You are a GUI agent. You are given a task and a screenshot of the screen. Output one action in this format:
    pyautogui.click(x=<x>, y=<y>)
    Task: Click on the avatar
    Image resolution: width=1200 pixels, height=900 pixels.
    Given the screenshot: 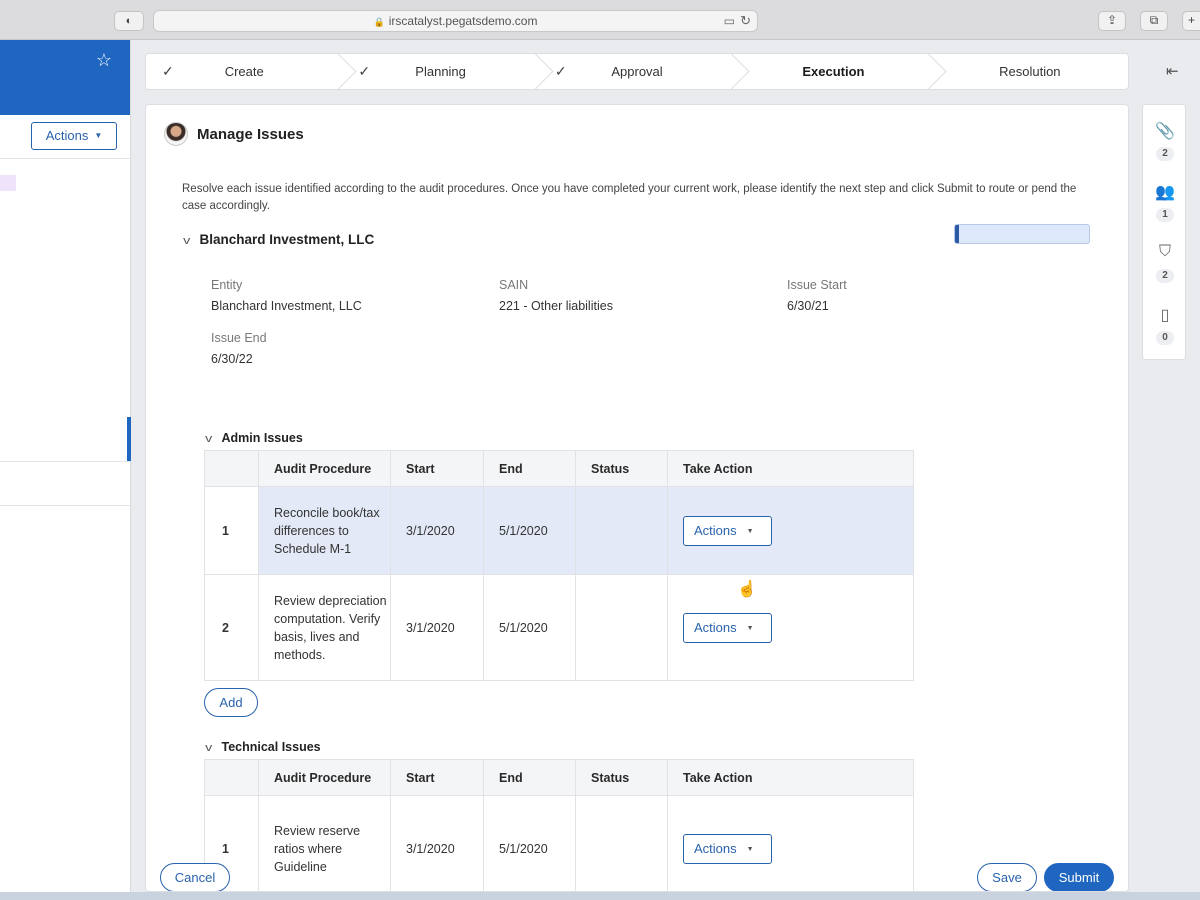 What is the action you would take?
    pyautogui.click(x=176, y=134)
    